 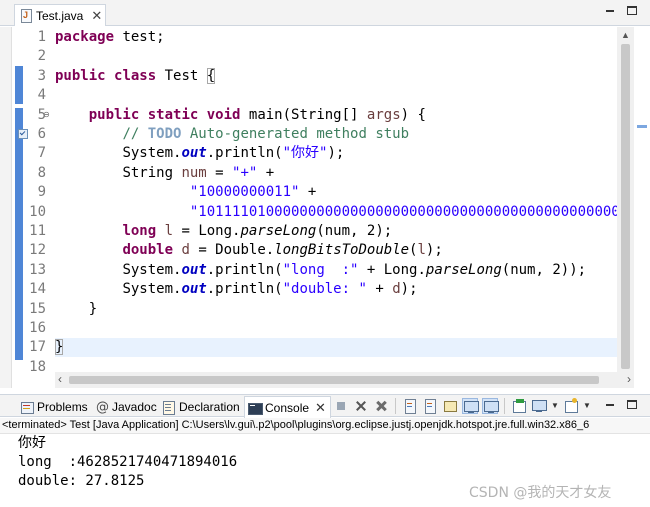 I want to click on todo-tag: TODO, so click(x=164, y=134).